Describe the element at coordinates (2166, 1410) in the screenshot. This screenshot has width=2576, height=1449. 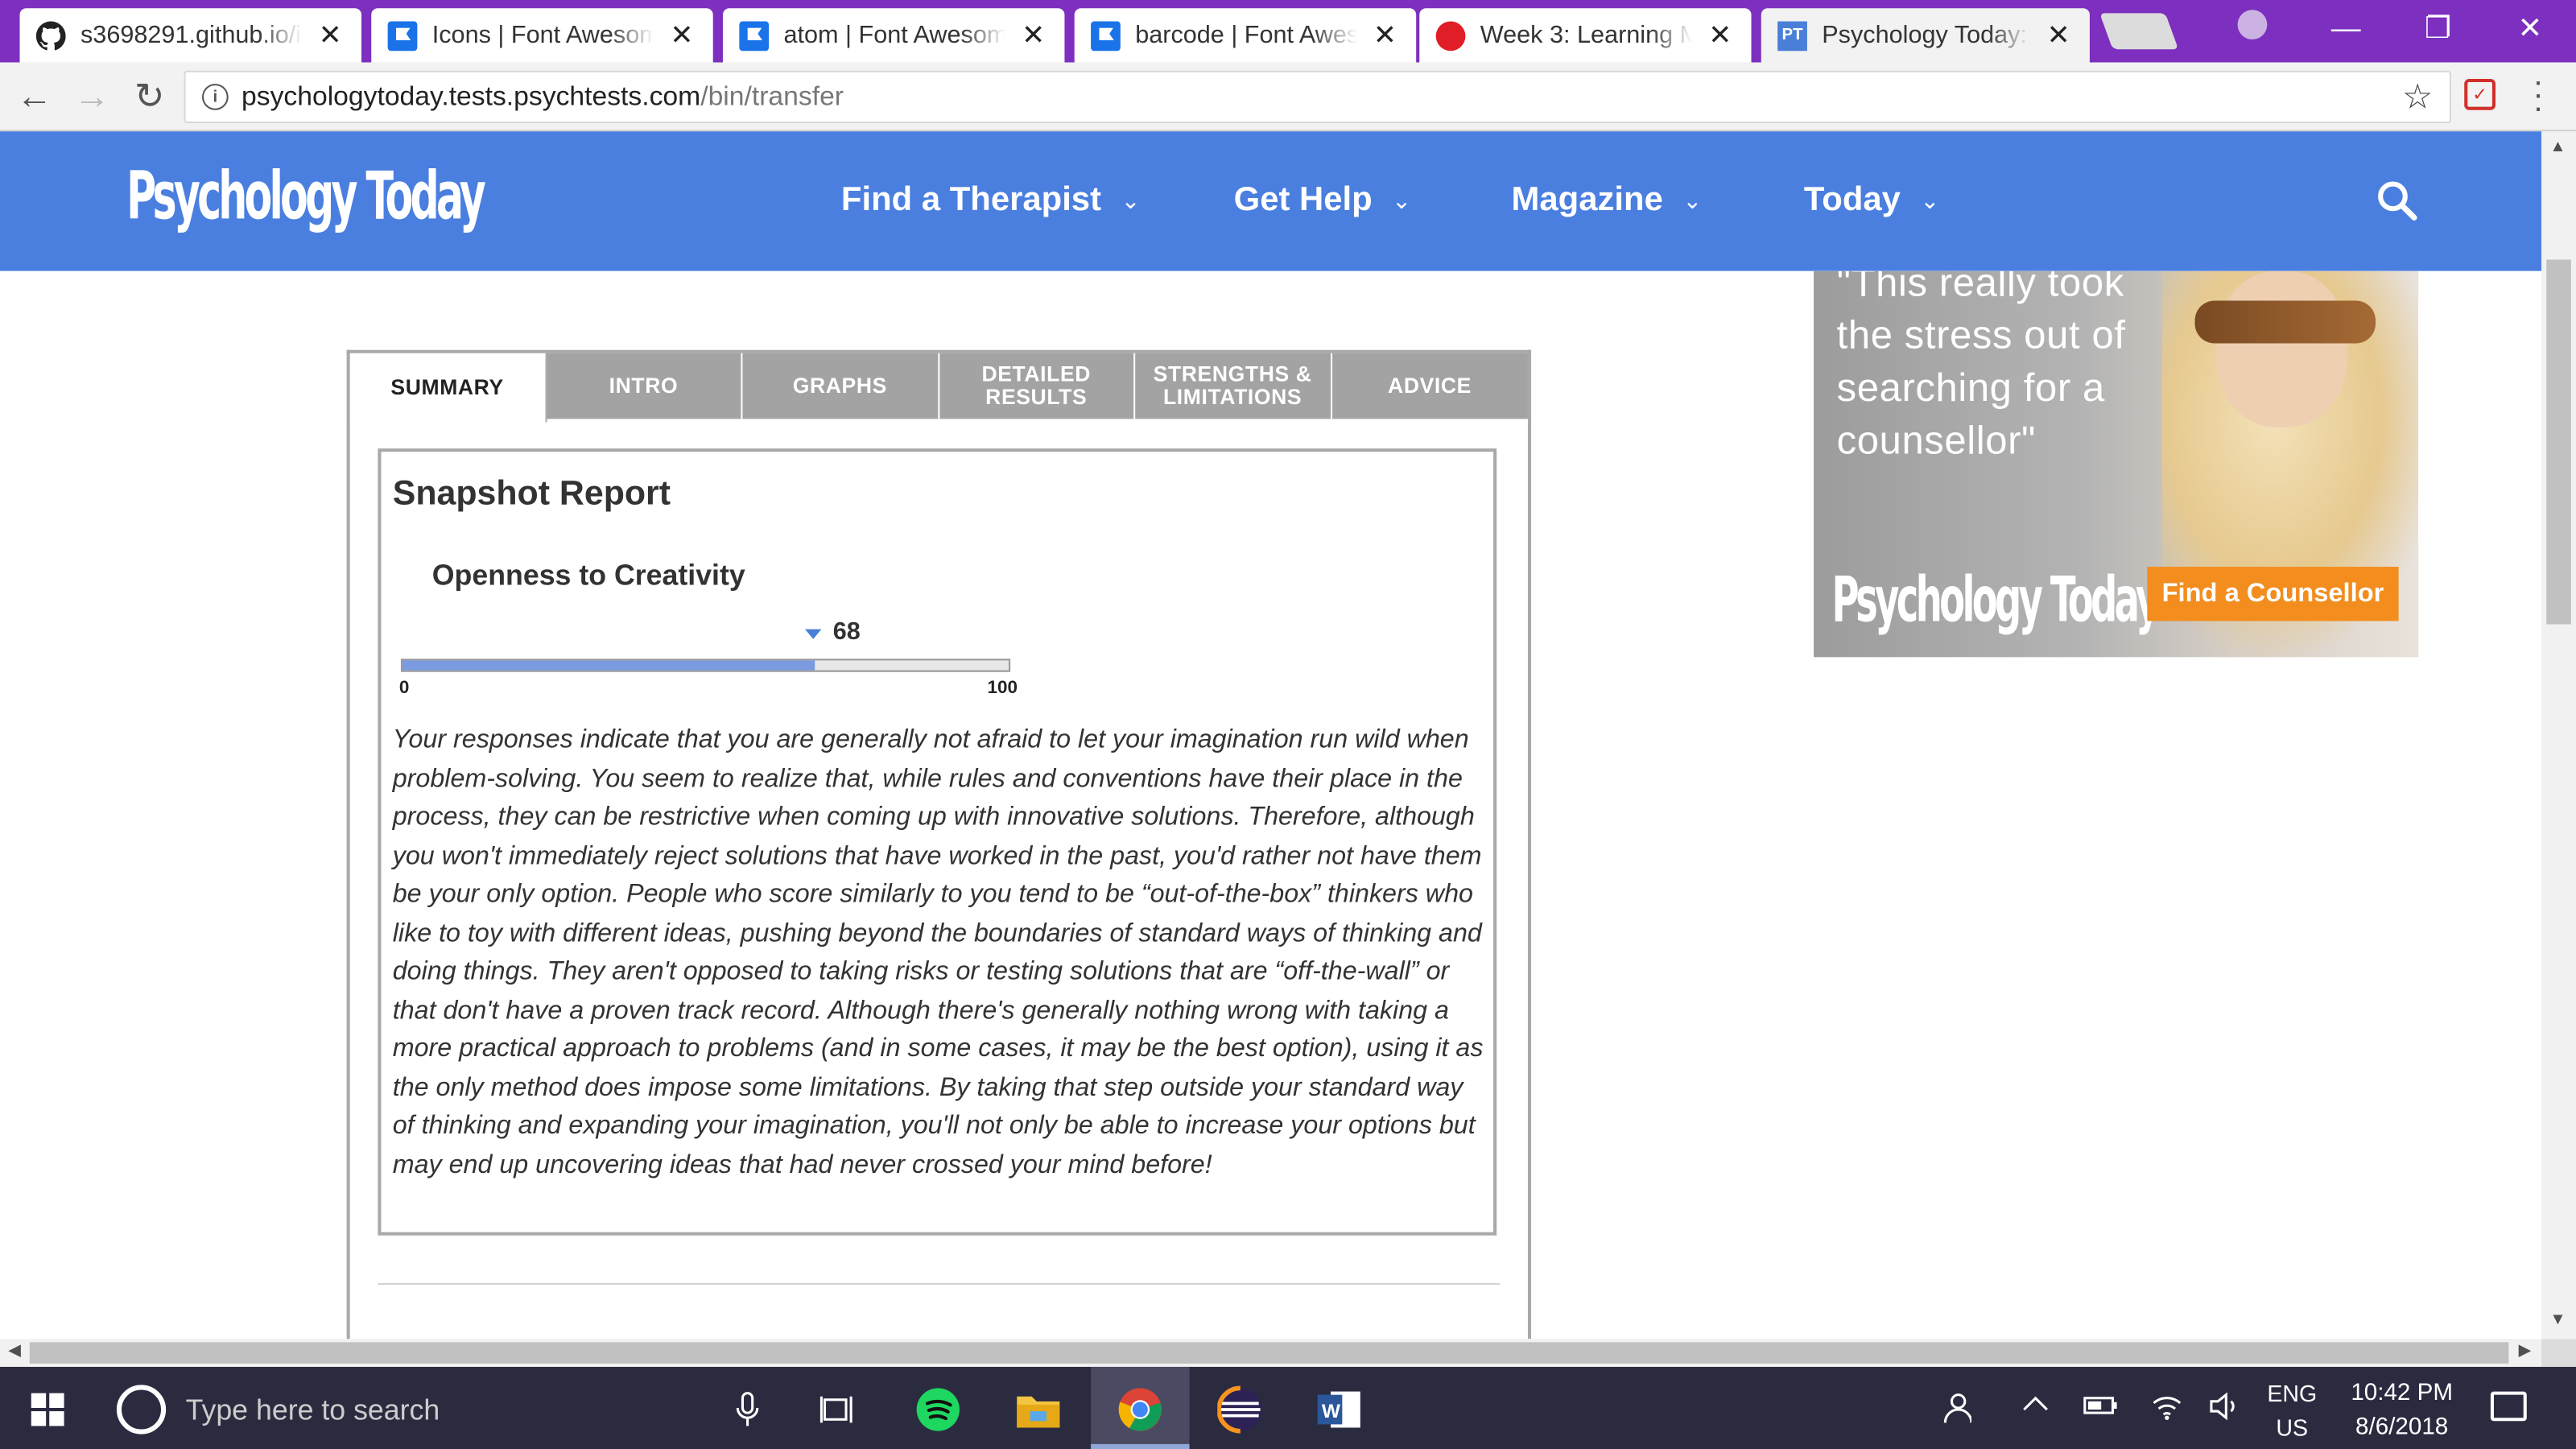
I see `wifi-icon` at that location.